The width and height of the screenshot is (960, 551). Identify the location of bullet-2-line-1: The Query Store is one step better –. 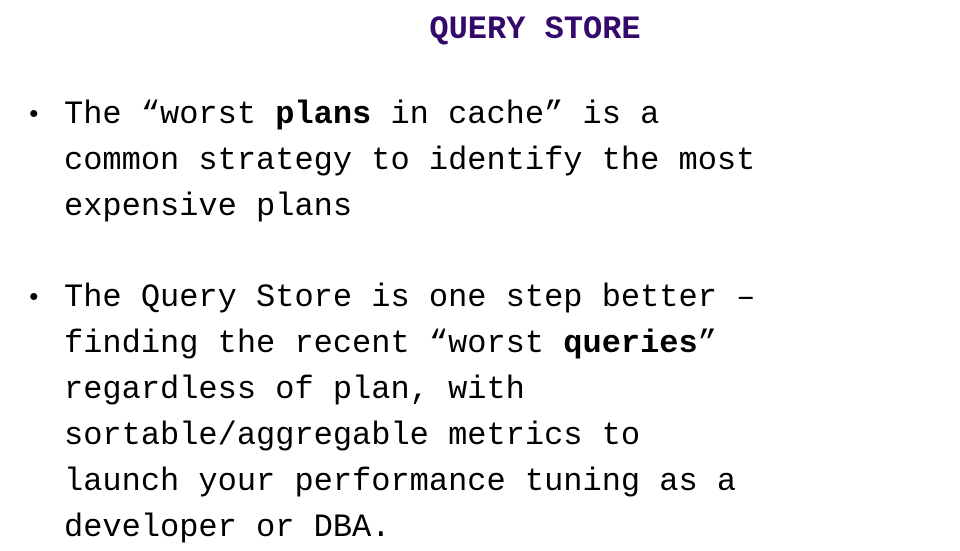
(504, 298).